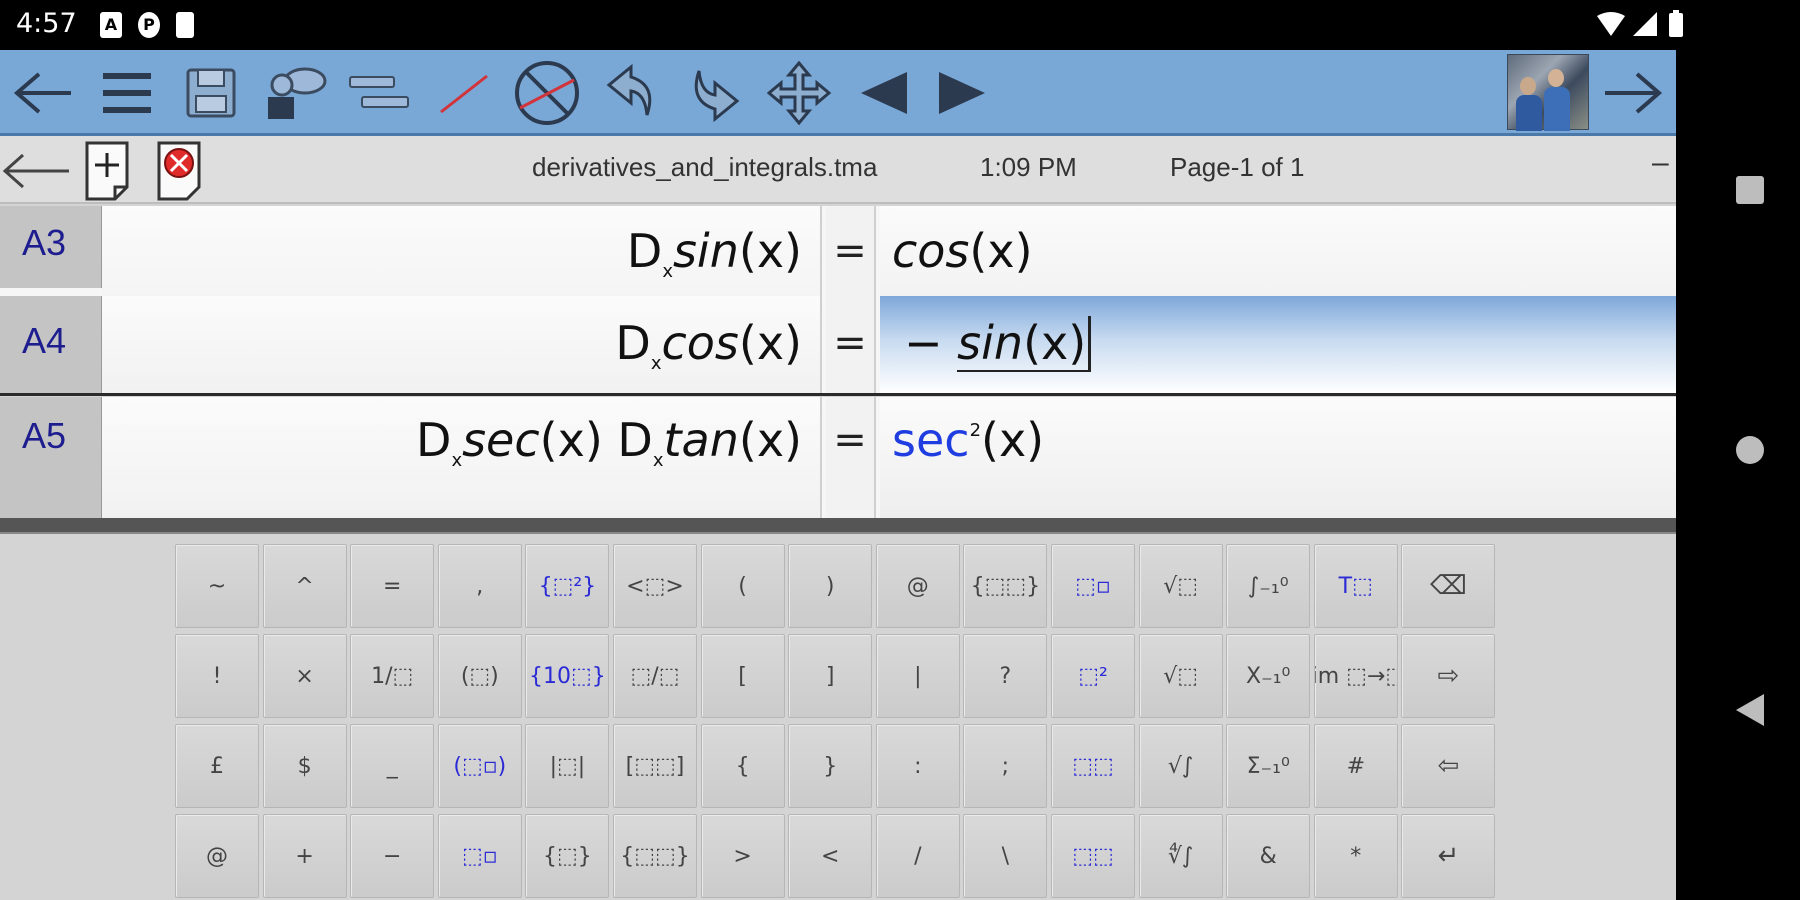 Image resolution: width=1800 pixels, height=900 pixels. What do you see at coordinates (1548, 92) in the screenshot?
I see `avatar` at bounding box center [1548, 92].